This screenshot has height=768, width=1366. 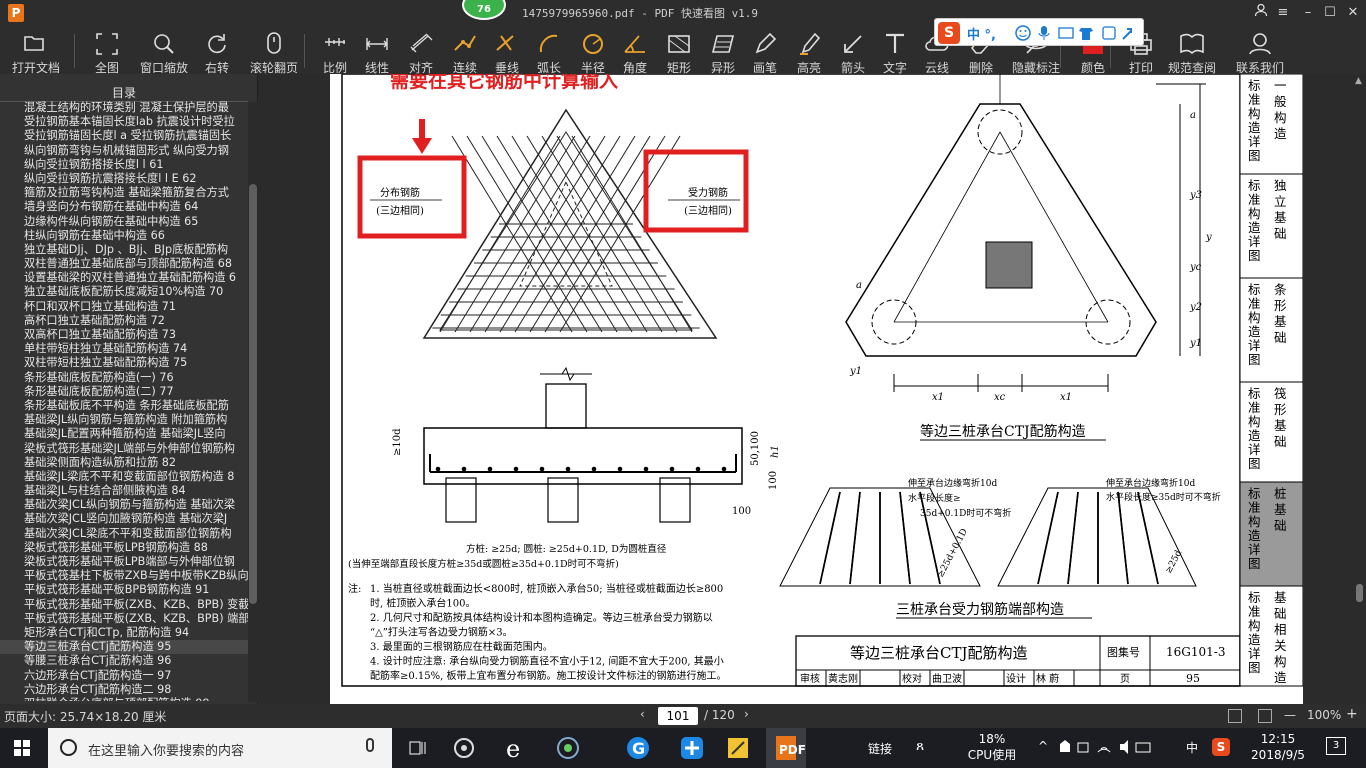 What do you see at coordinates (880, 754) in the screenshot?
I see `link-label: 链接` at bounding box center [880, 754].